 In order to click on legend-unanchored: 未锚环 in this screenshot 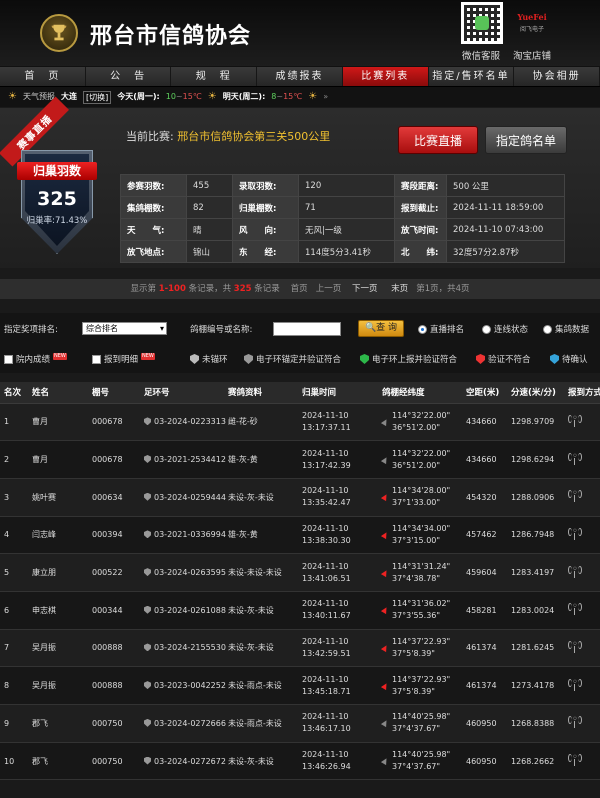, I will do `click(209, 359)`.